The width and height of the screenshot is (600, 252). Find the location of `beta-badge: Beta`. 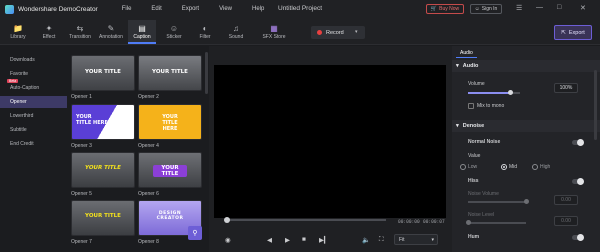

beta-badge: Beta is located at coordinates (13, 81).